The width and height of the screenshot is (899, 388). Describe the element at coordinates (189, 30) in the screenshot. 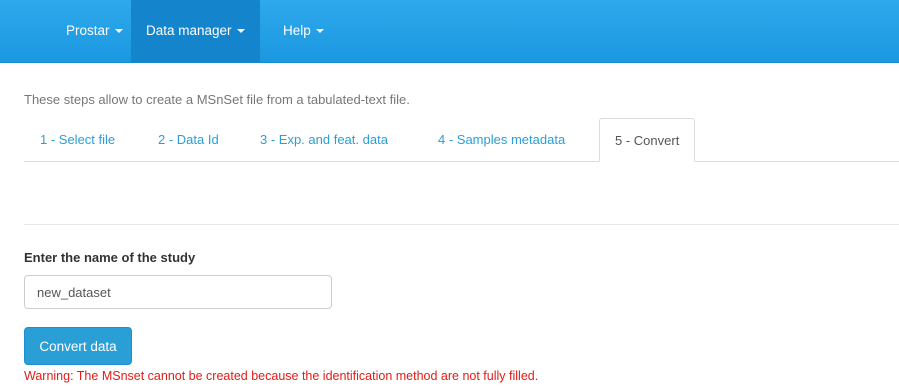

I see `nav-label-data-manager: Data manager` at that location.